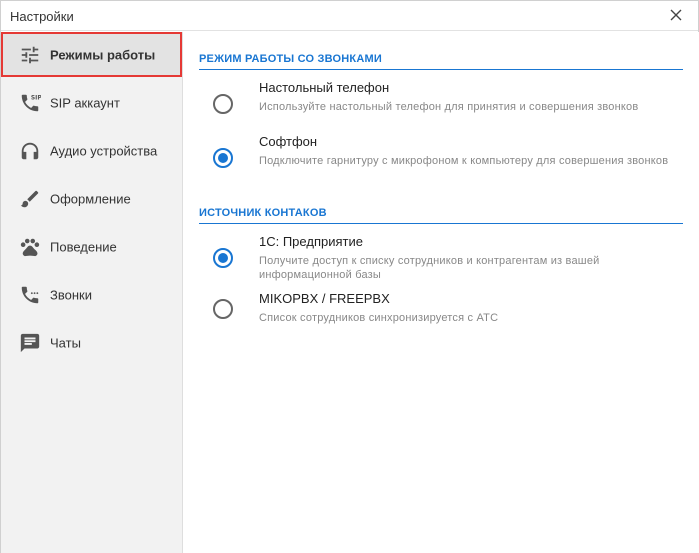 This screenshot has height=553, width=699. Describe the element at coordinates (85, 102) in the screenshot. I see `sidebar-item-label: SIP аккаунт` at that location.